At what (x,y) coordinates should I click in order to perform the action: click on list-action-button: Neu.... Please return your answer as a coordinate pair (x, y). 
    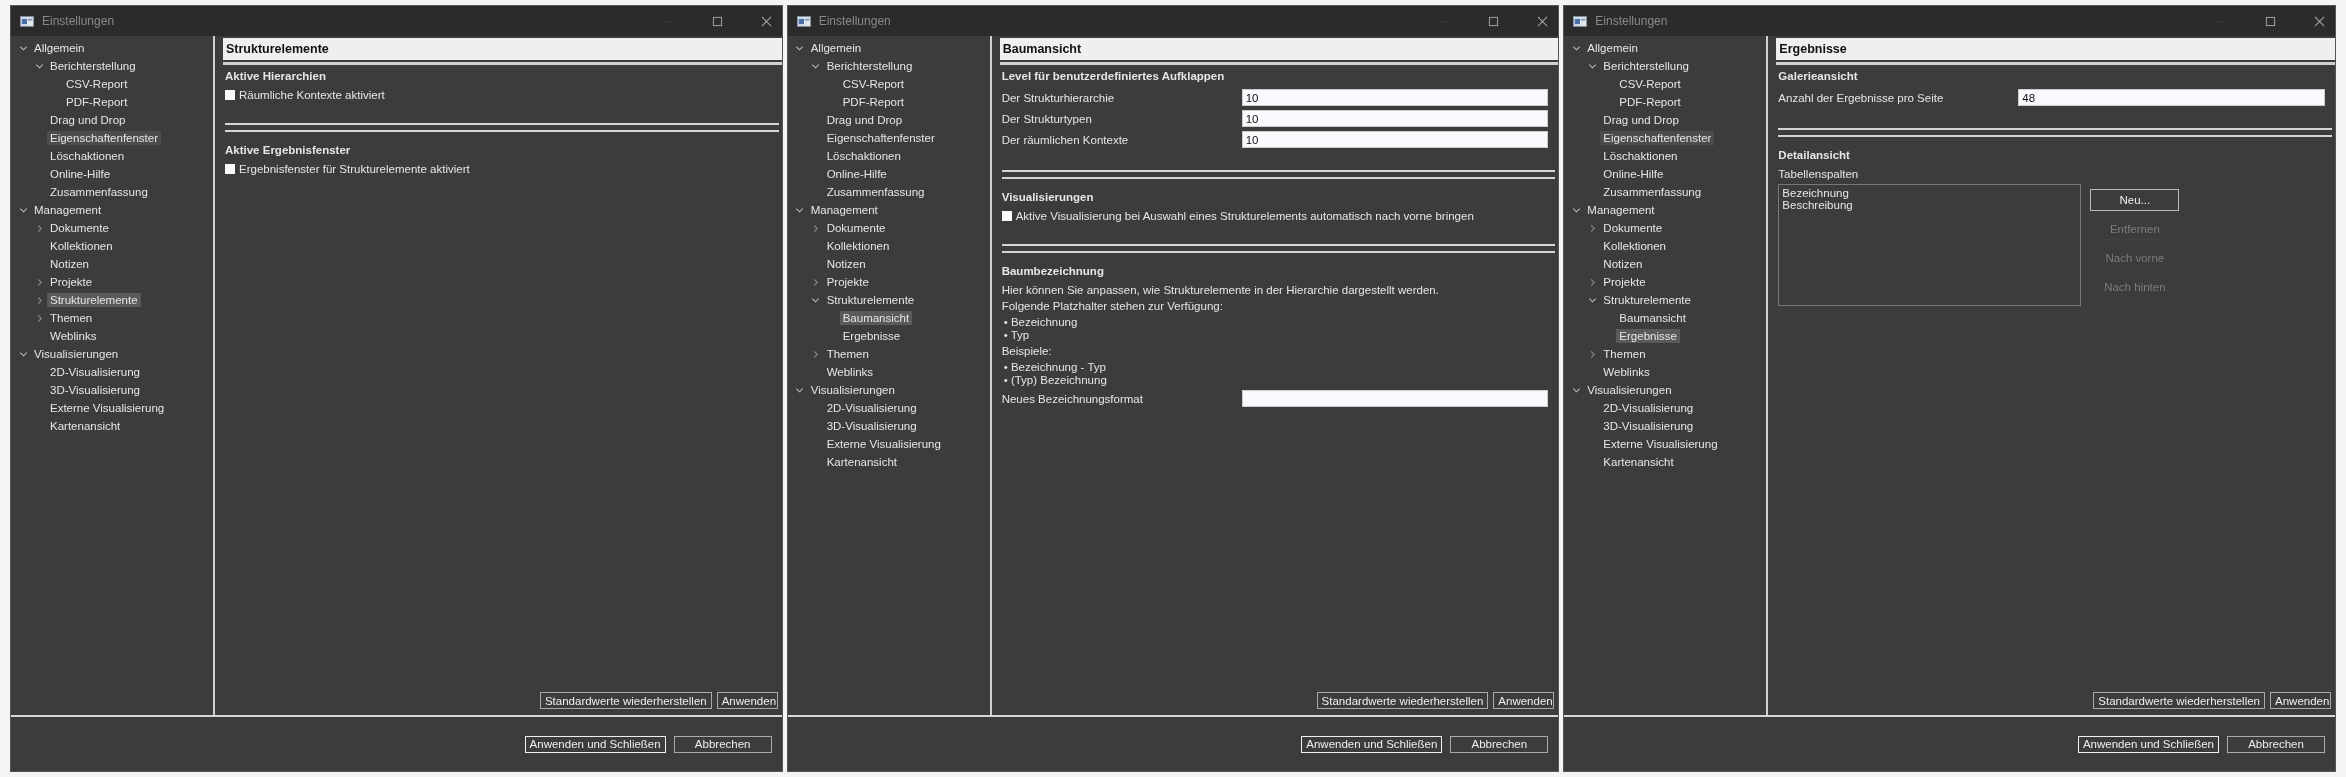
    Looking at the image, I should click on (2135, 200).